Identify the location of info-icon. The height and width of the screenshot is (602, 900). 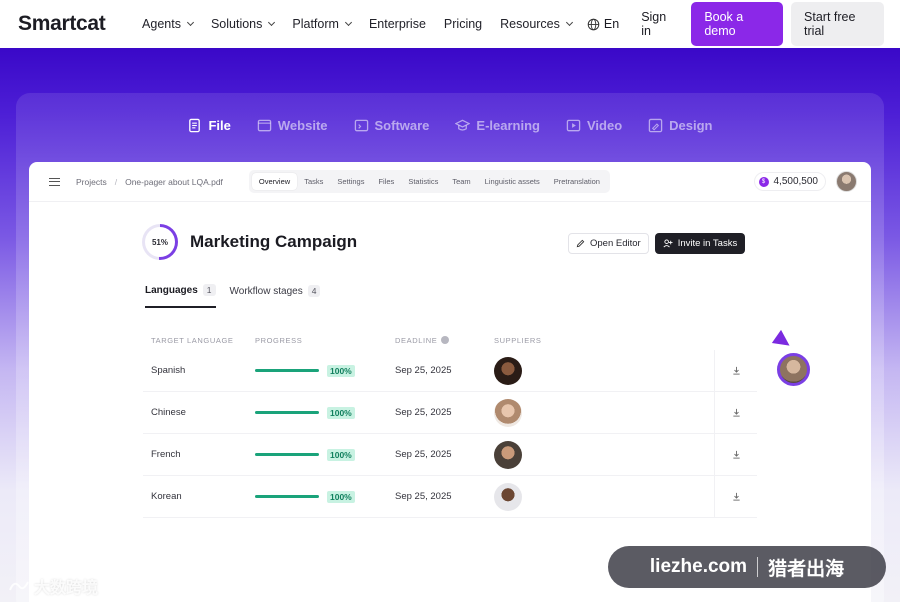
(445, 340).